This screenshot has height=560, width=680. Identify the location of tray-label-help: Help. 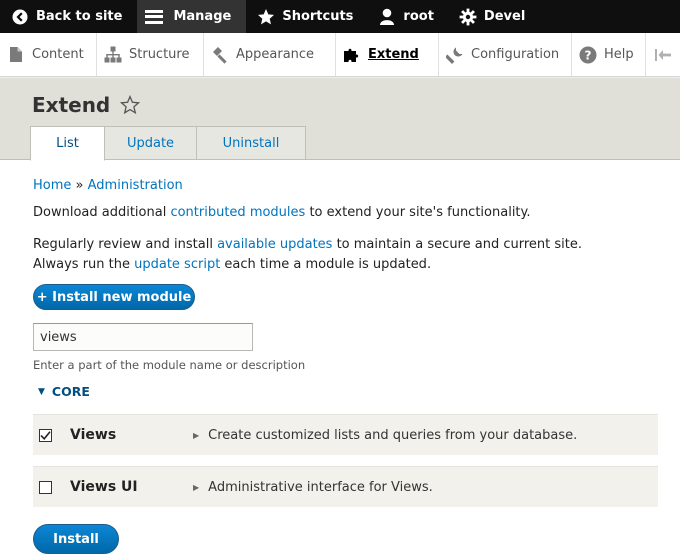
(619, 54).